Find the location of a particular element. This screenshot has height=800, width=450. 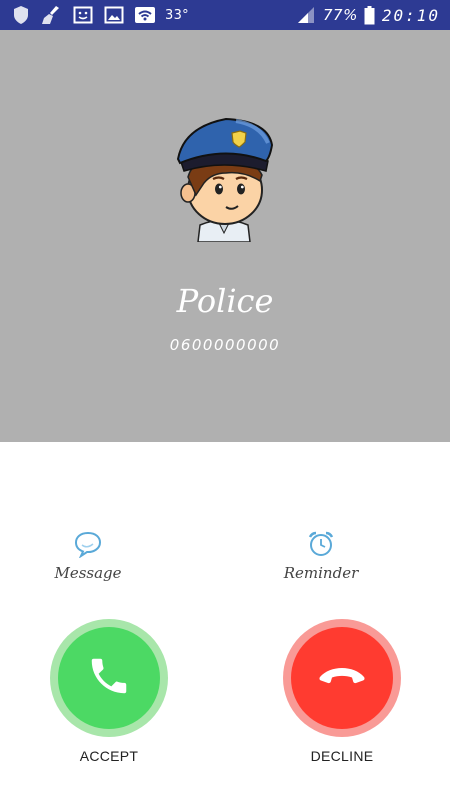

reminder-label: Reminder is located at coordinates (321, 573).